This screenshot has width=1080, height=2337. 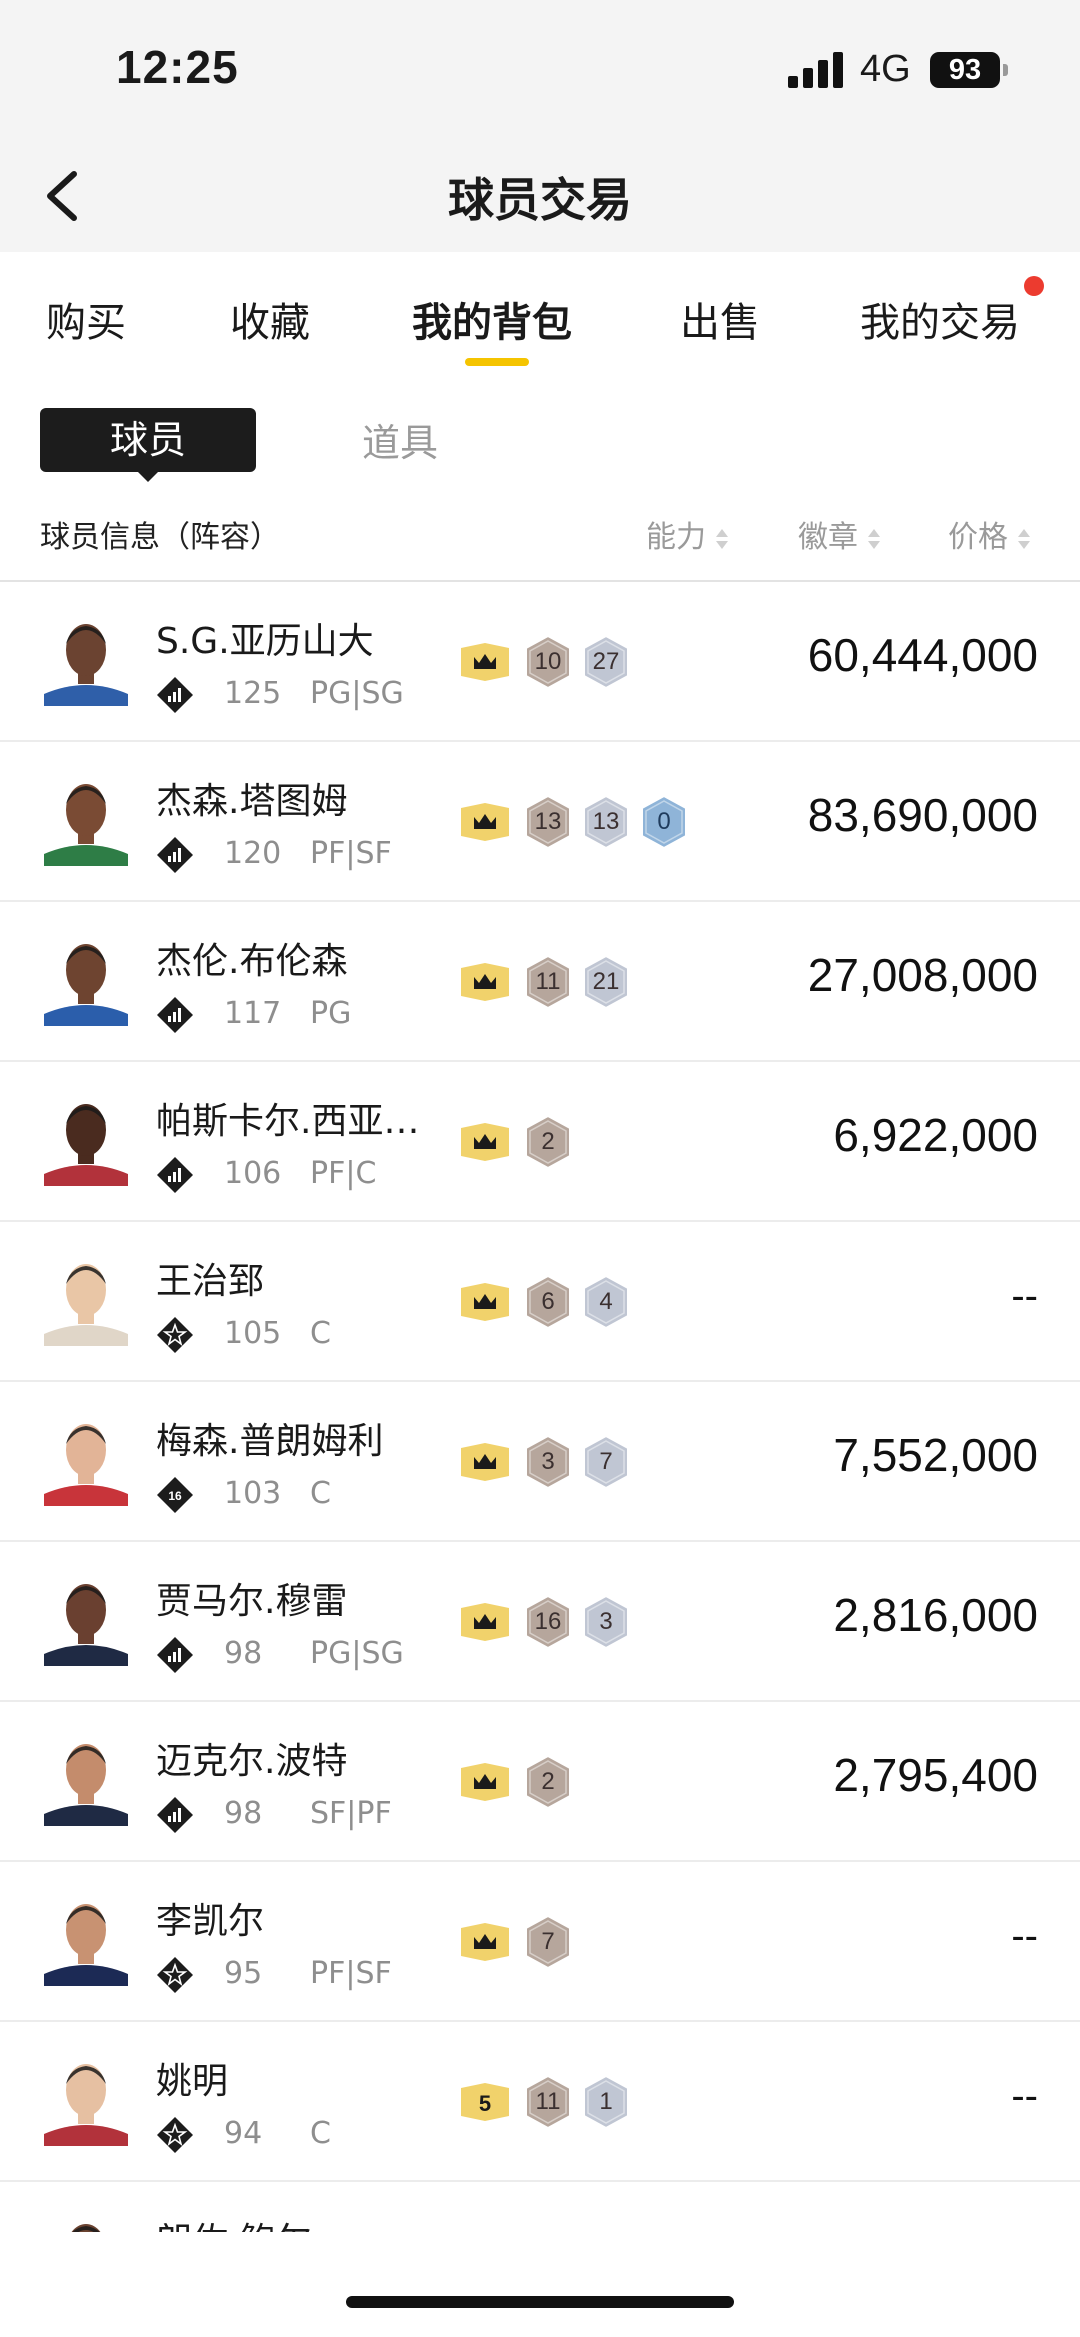 I want to click on player-row: 朗佐.鲍尔, so click(x=540, y=2207).